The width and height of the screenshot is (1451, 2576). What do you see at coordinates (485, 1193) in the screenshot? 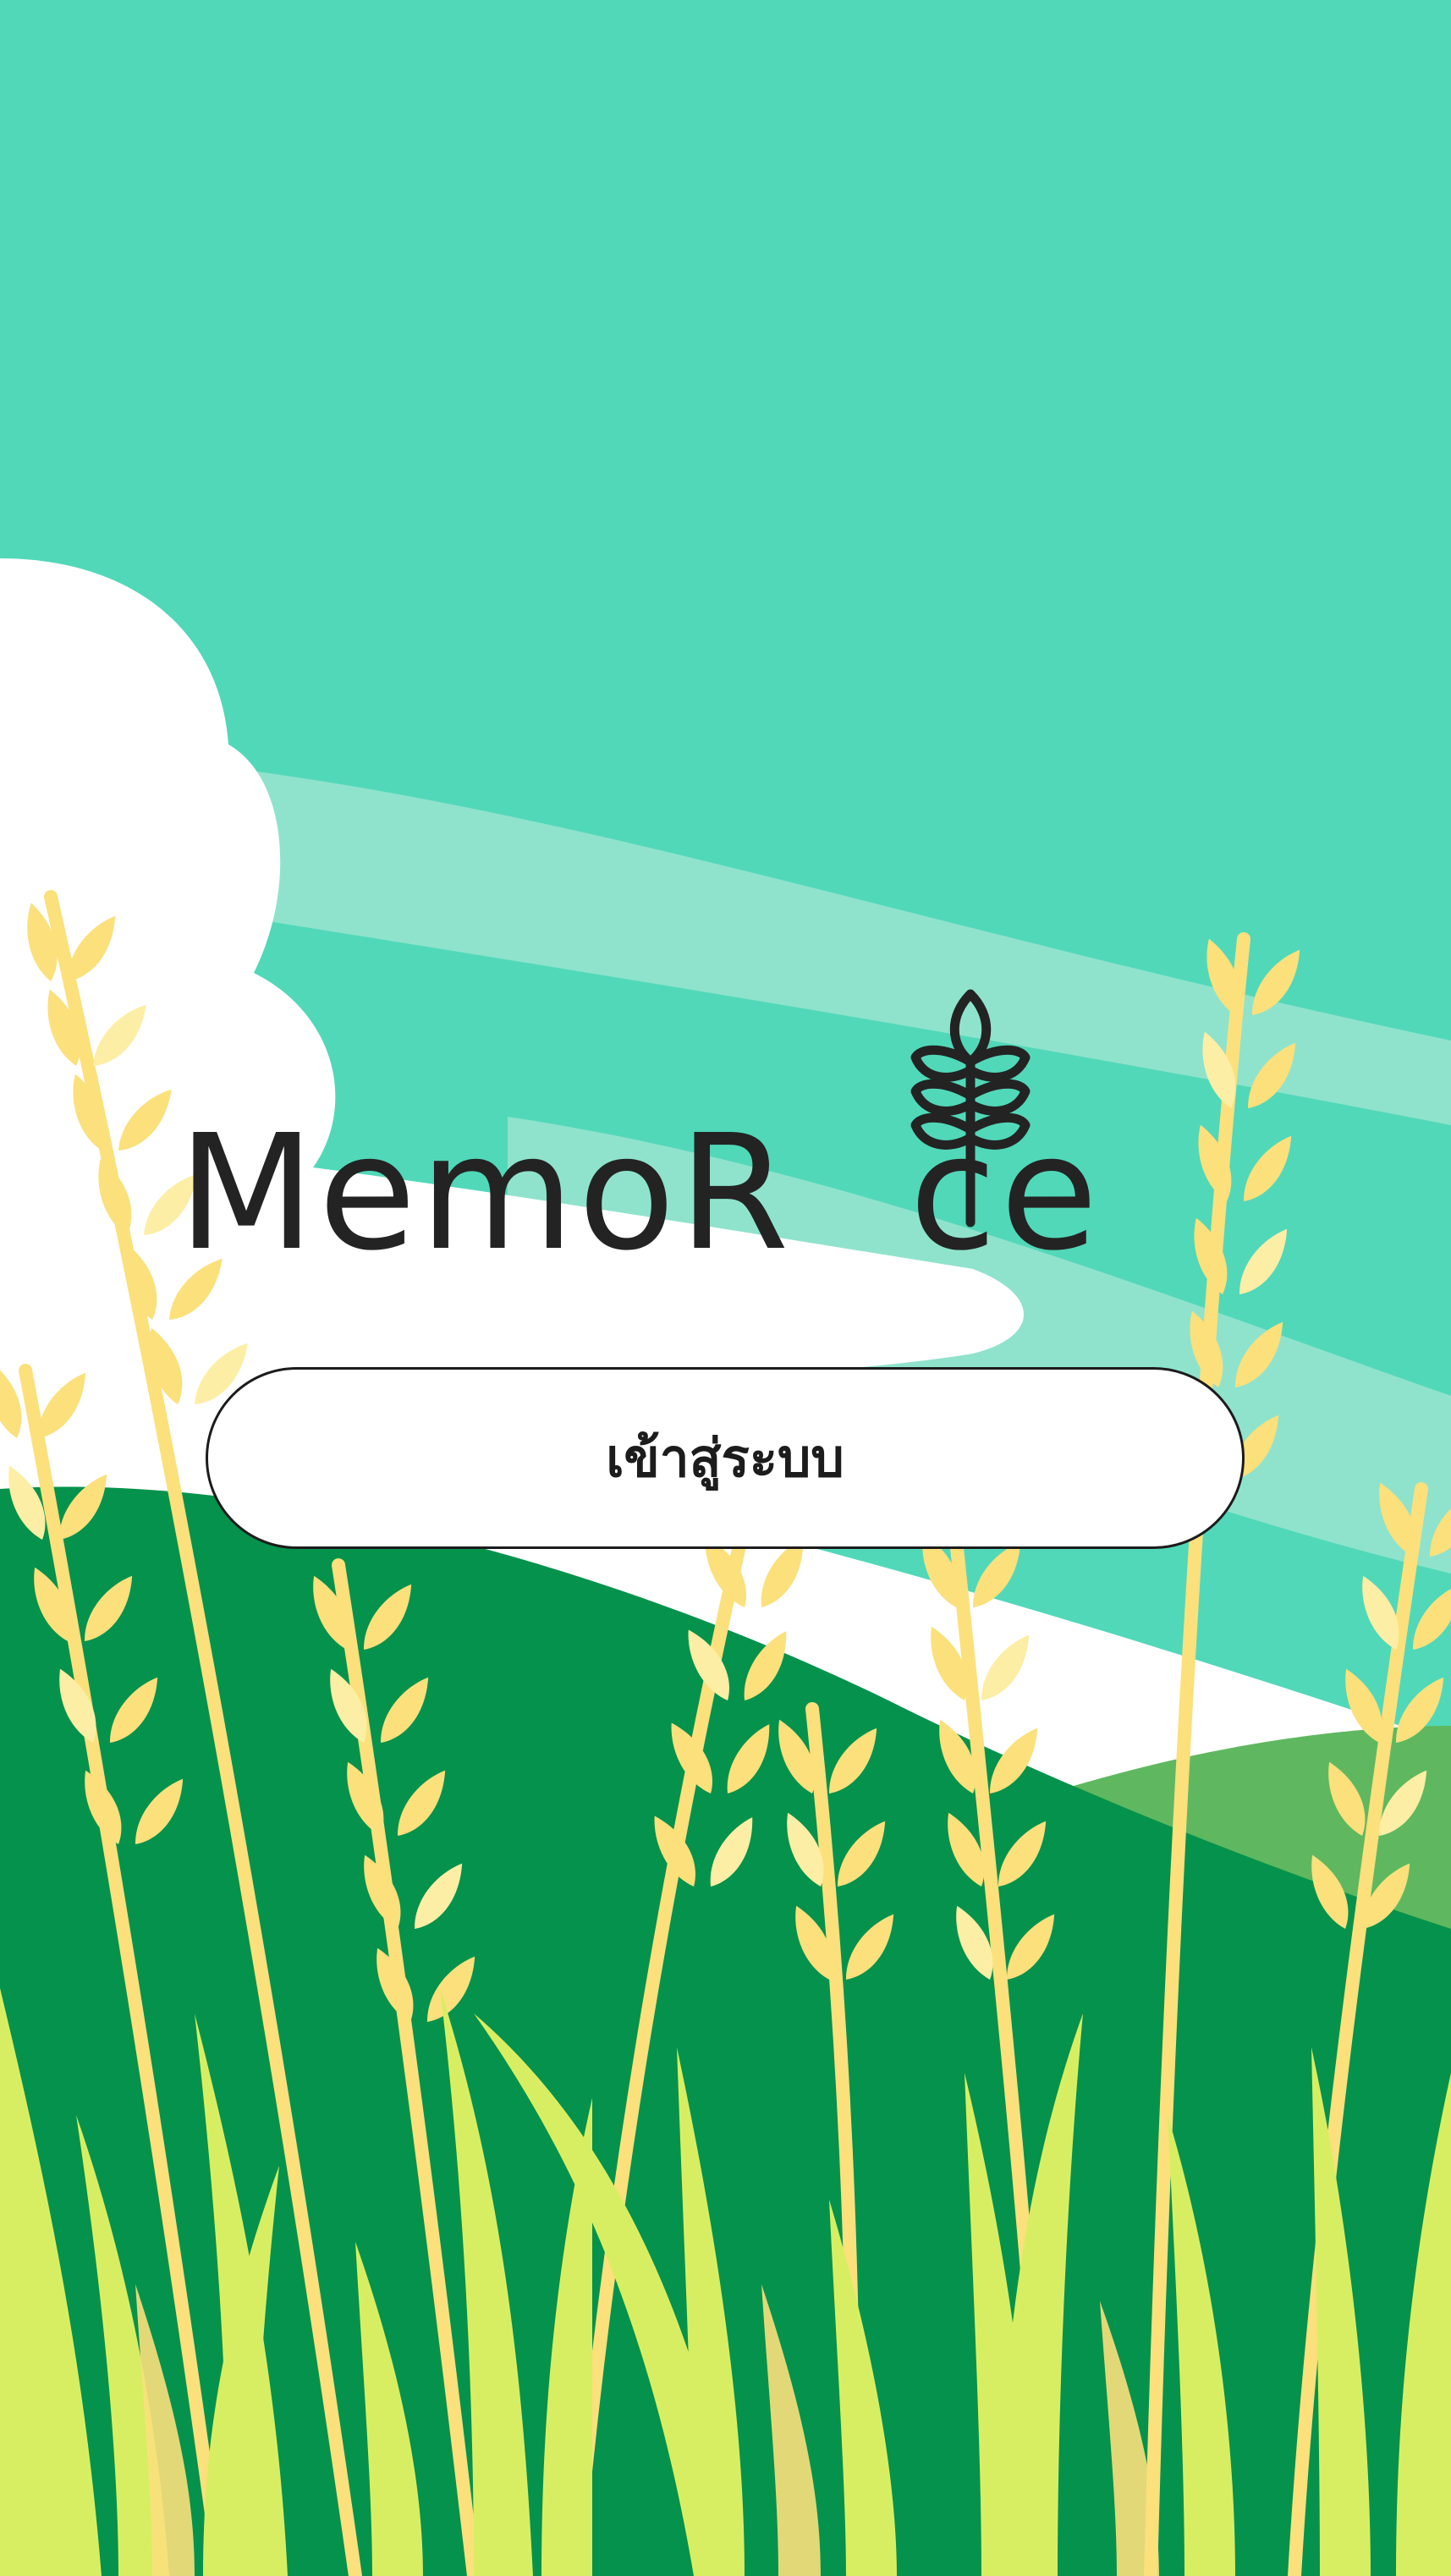
I see `app-name-part1: MemoR` at bounding box center [485, 1193].